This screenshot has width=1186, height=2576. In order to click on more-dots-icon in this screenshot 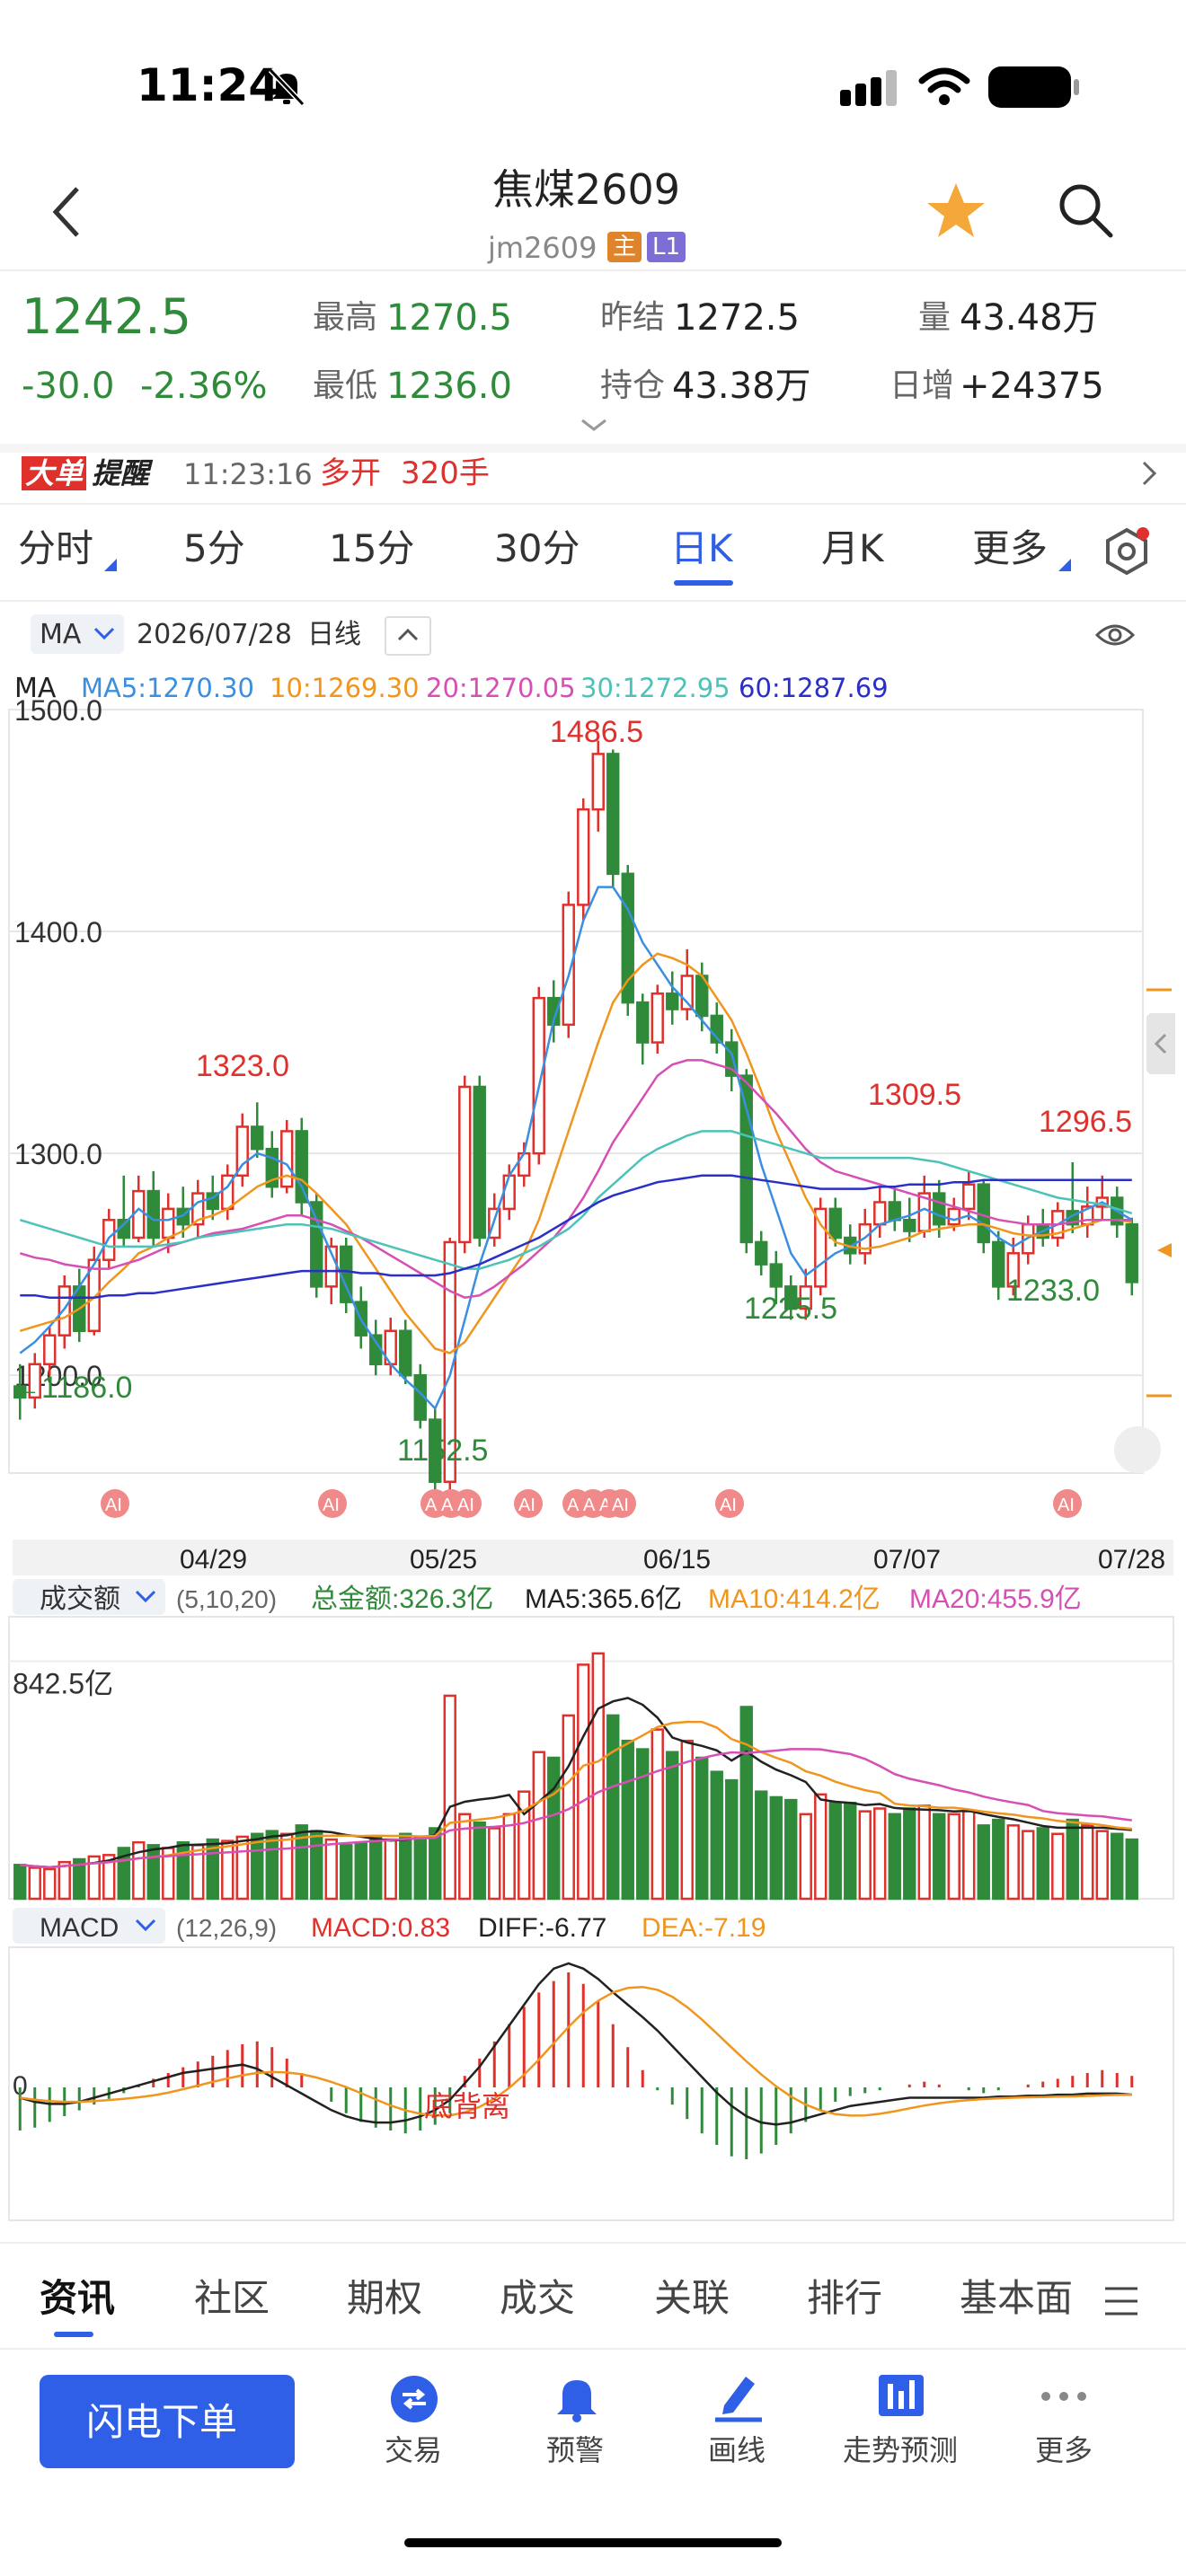, I will do `click(1064, 2396)`.